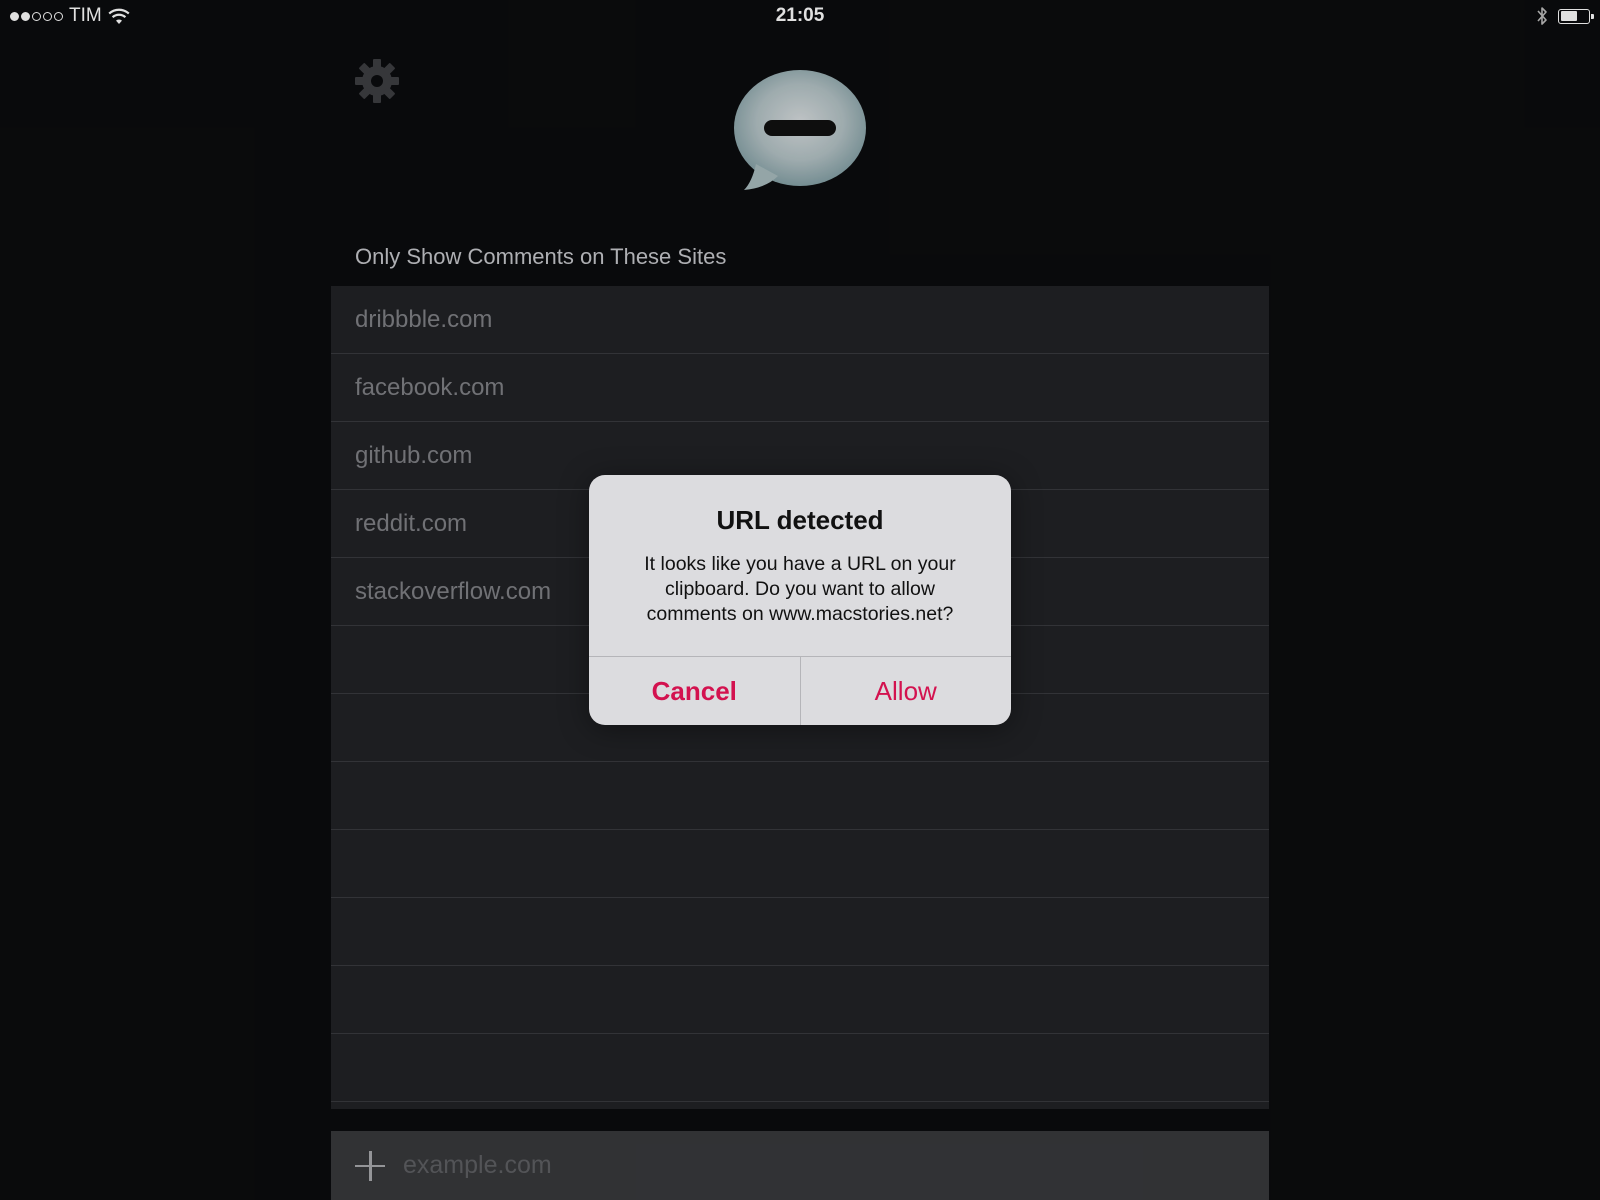  I want to click on cancel-button: Cancel, so click(694, 691).